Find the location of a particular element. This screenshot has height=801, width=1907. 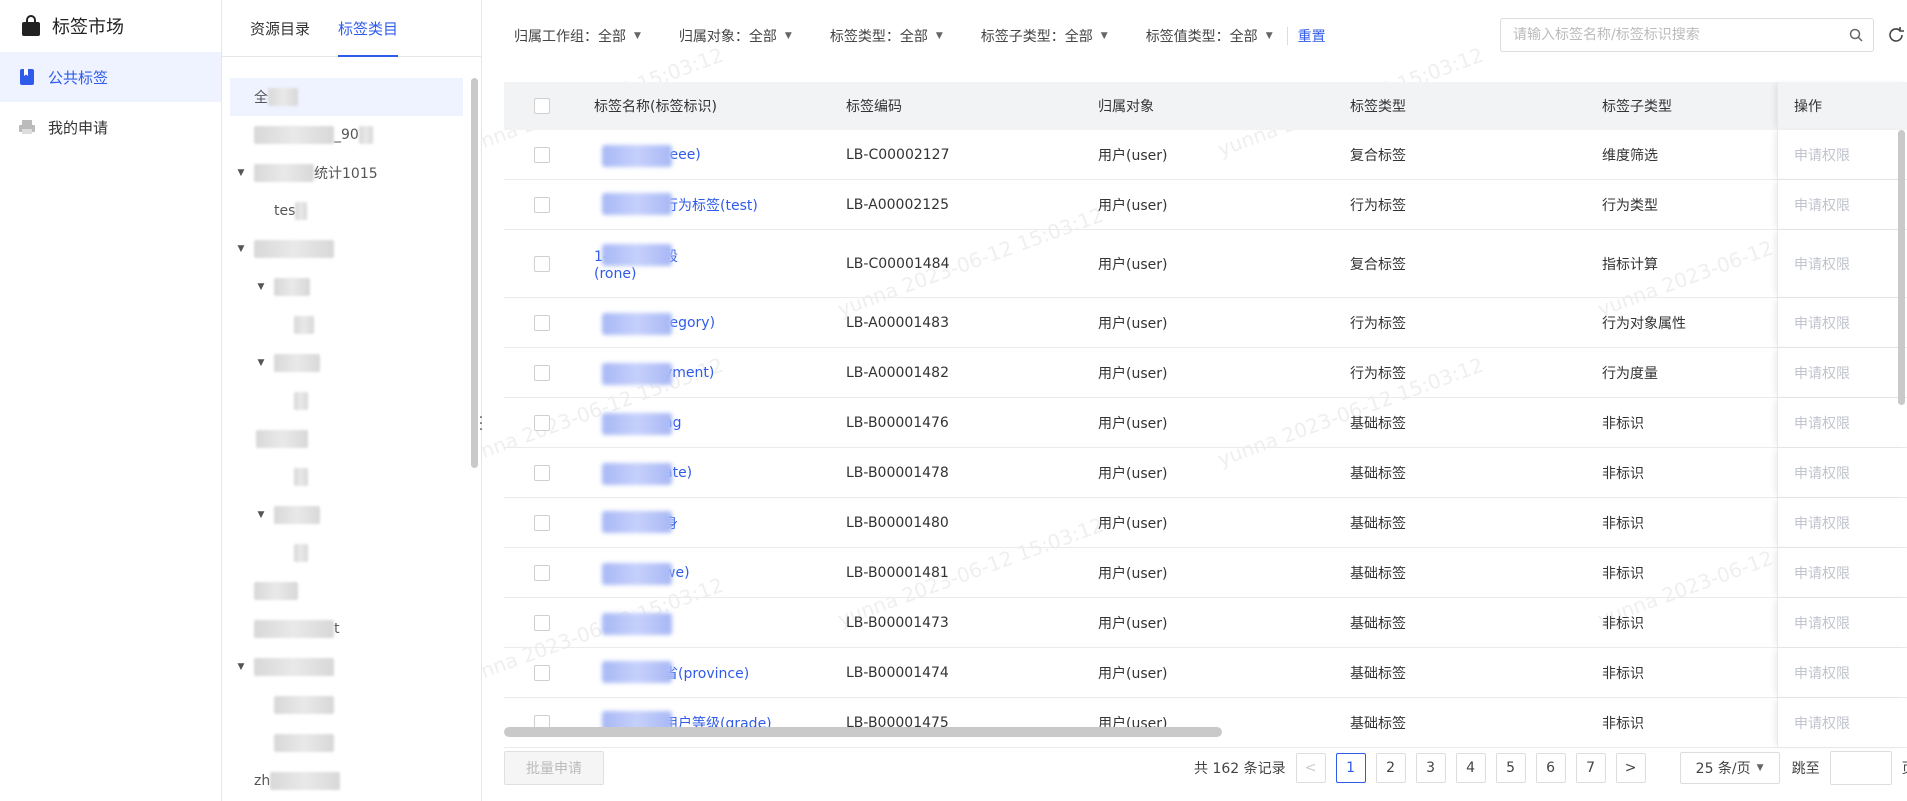

category-tree: 全 _90 ▼ 统计1015 tes ▼ ▼ ▼ ▼ t ▼ zh is located at coordinates (346, 439).